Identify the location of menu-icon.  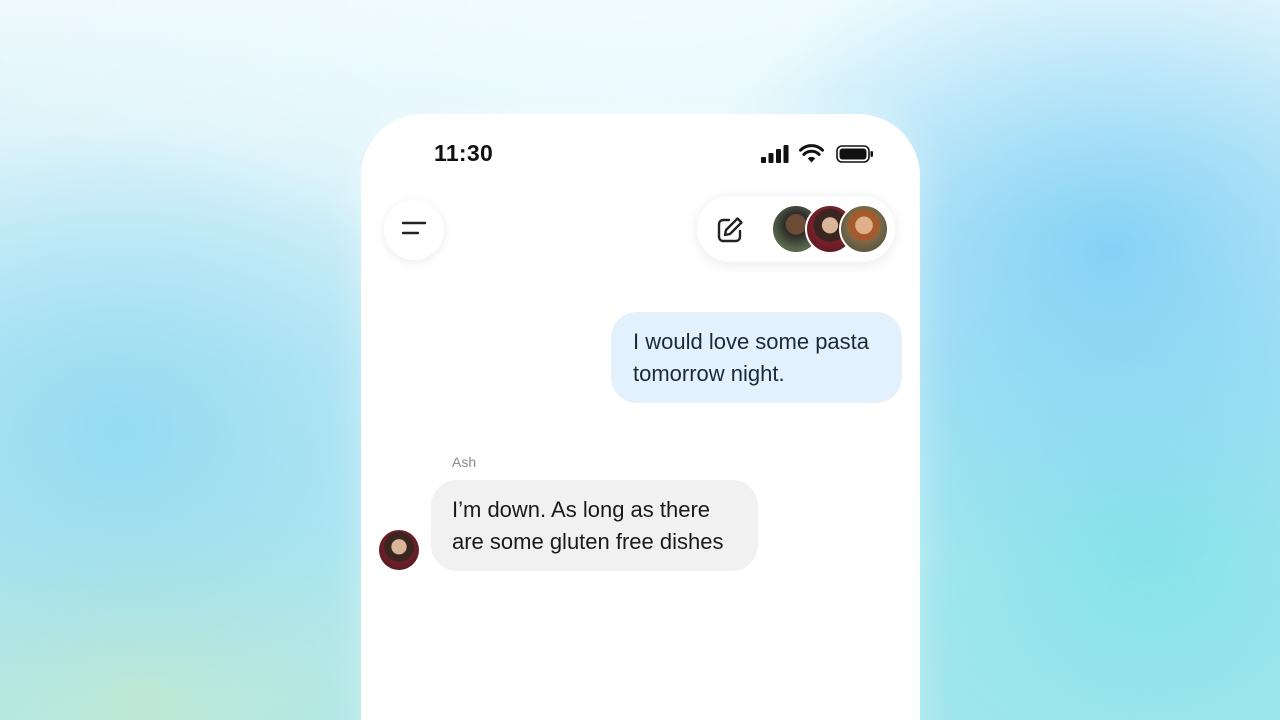
(414, 230).